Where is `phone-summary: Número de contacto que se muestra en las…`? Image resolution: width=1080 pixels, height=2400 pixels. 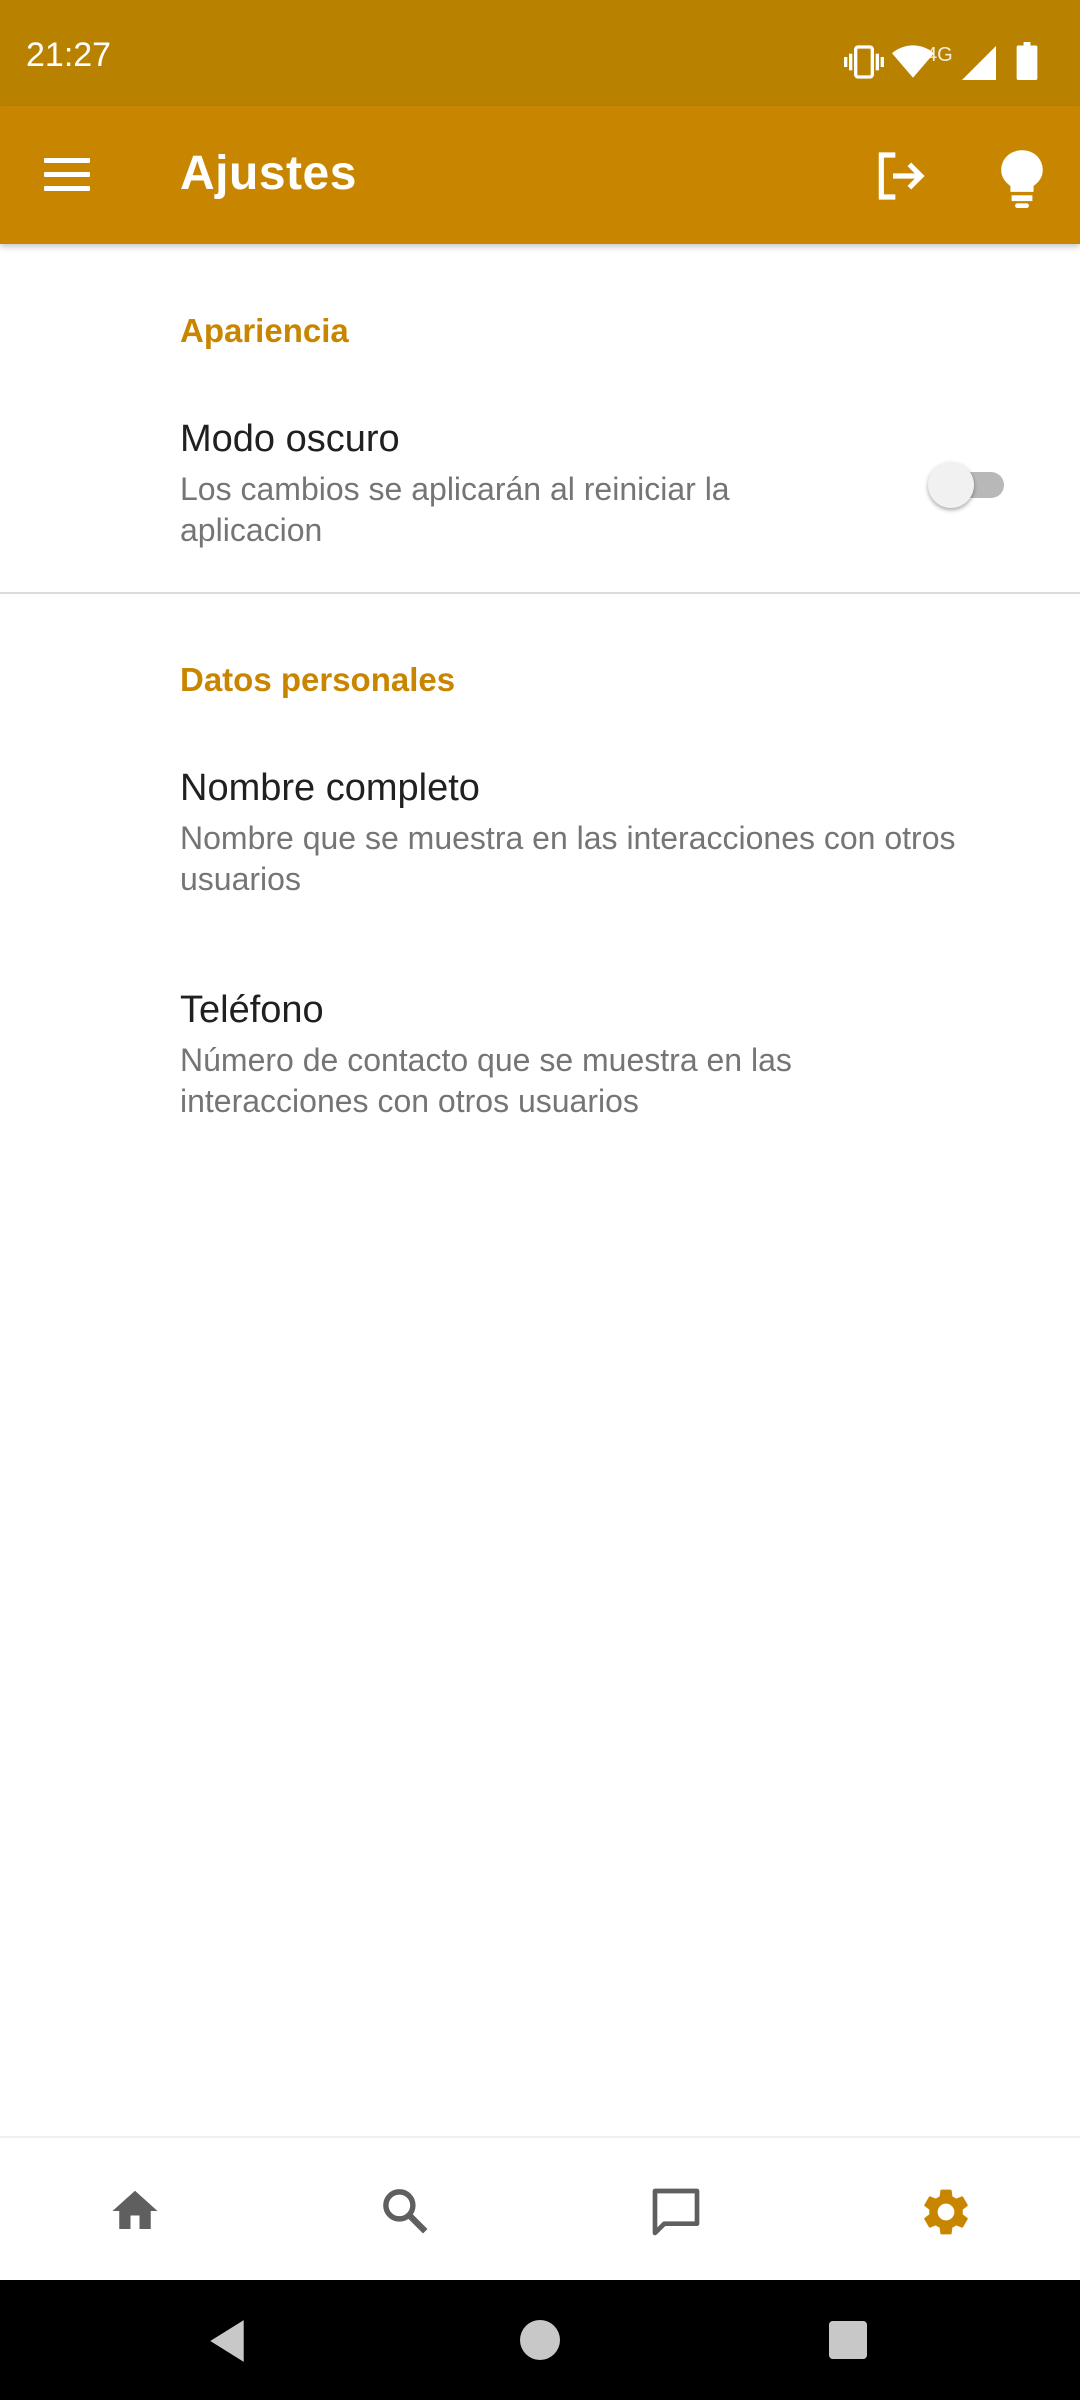 phone-summary: Número de contacto que se muestra en las… is located at coordinates (486, 1080).